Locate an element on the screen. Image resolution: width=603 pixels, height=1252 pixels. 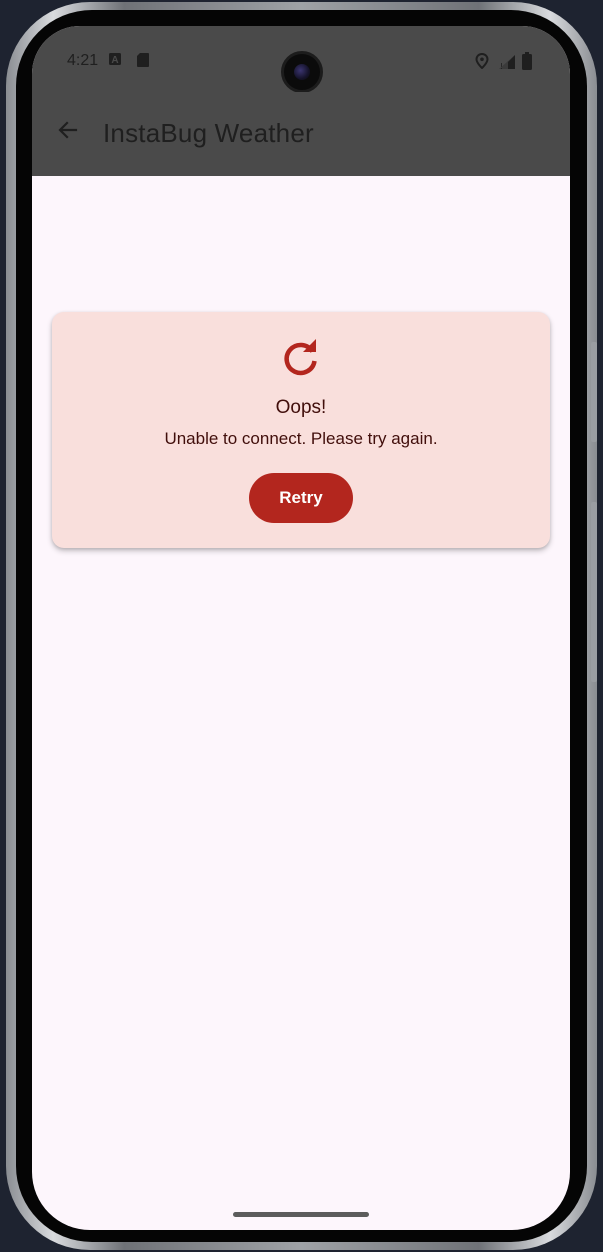
signal-icon: ! is located at coordinates (507, 64).